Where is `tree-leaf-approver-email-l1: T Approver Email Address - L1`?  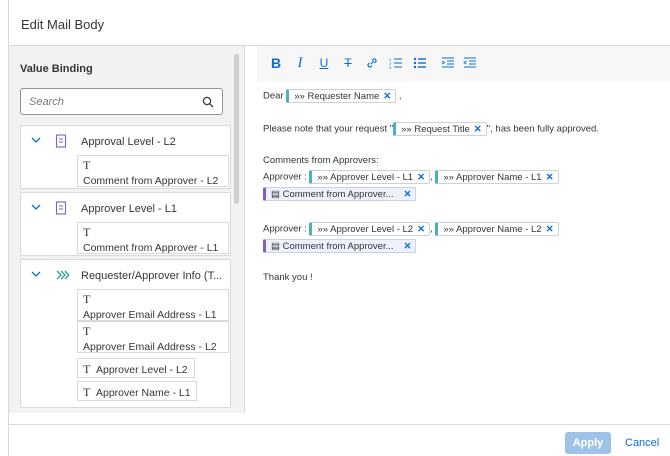
tree-leaf-approver-email-l1: T Approver Email Address - L1 is located at coordinates (153, 305).